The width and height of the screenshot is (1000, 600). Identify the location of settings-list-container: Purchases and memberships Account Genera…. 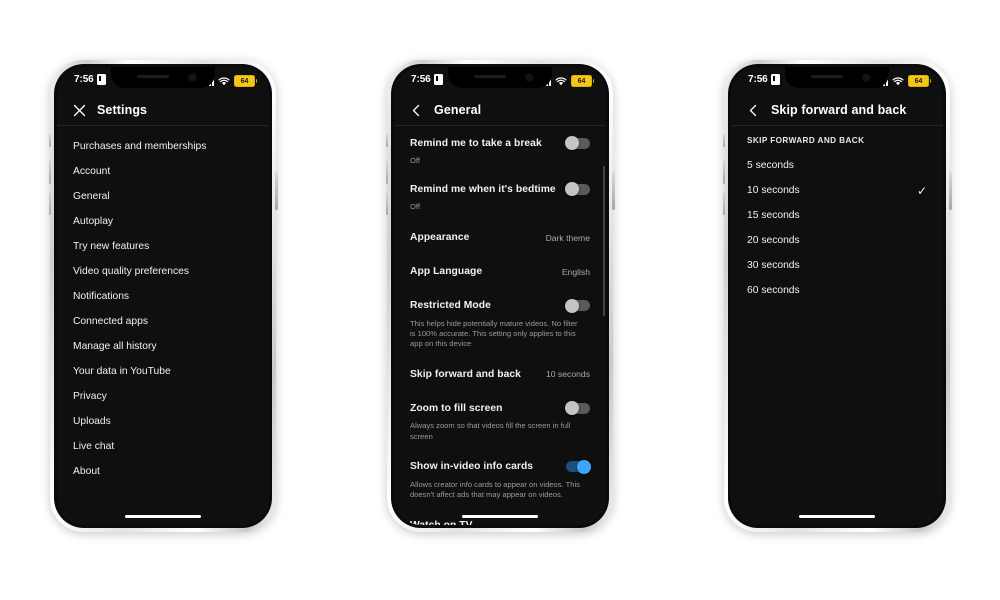
(163, 325).